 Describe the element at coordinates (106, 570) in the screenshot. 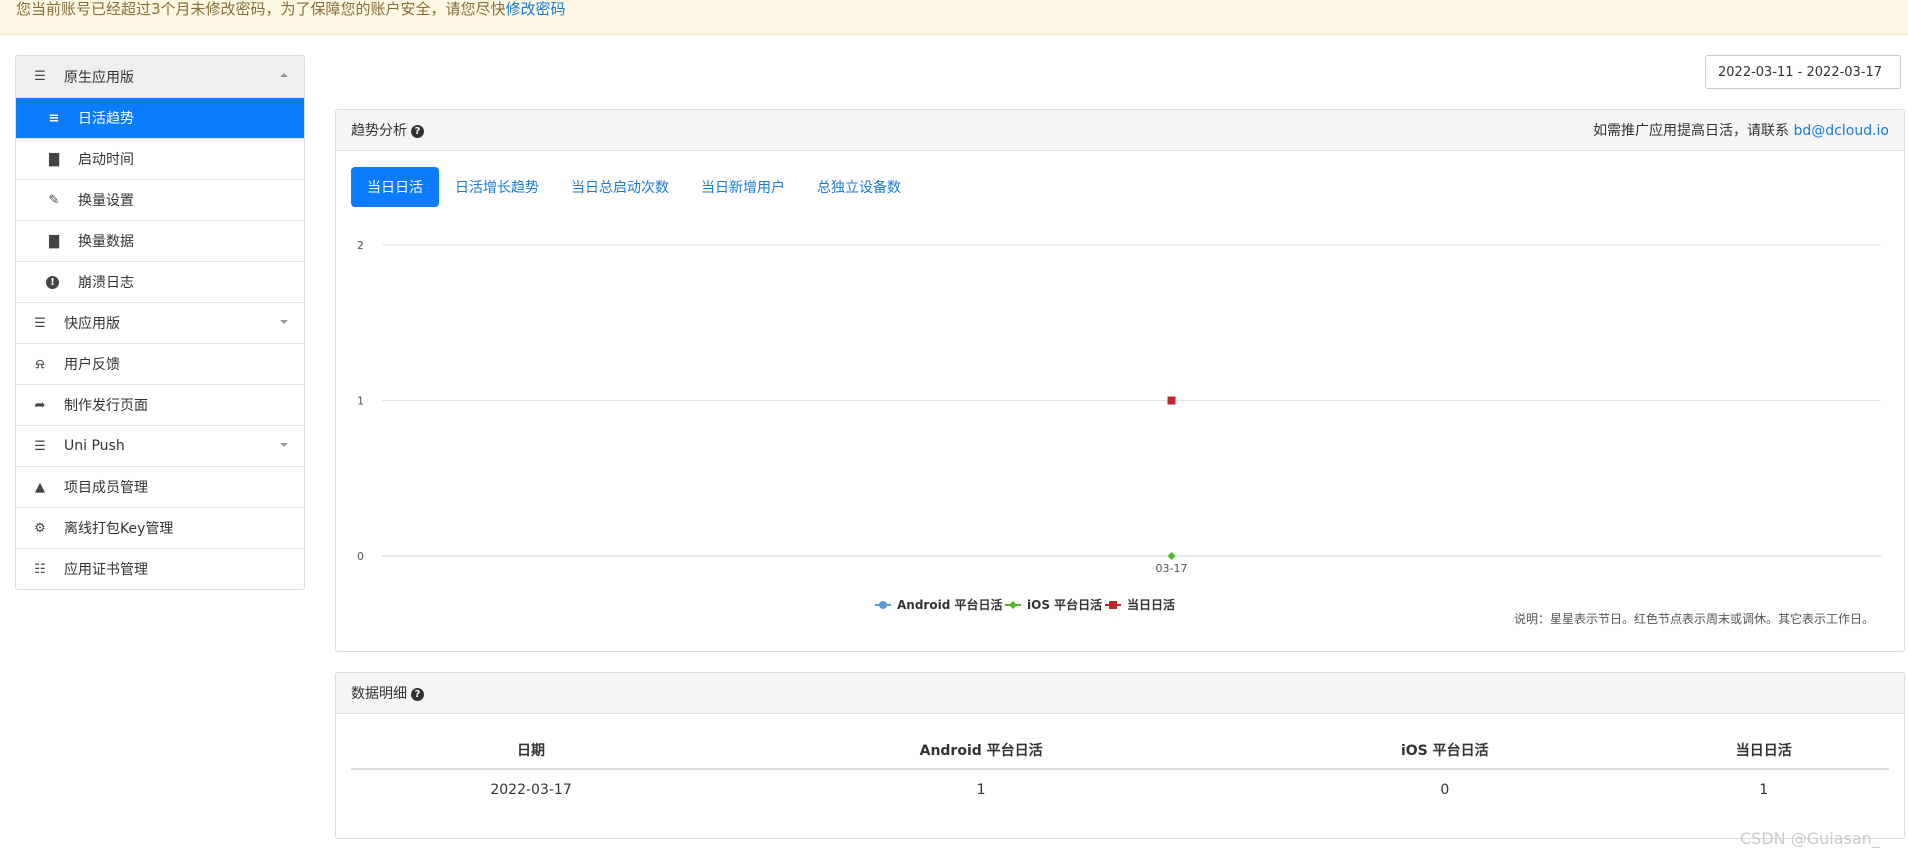

I see `sidebar-item-label: 应用证书管理` at that location.